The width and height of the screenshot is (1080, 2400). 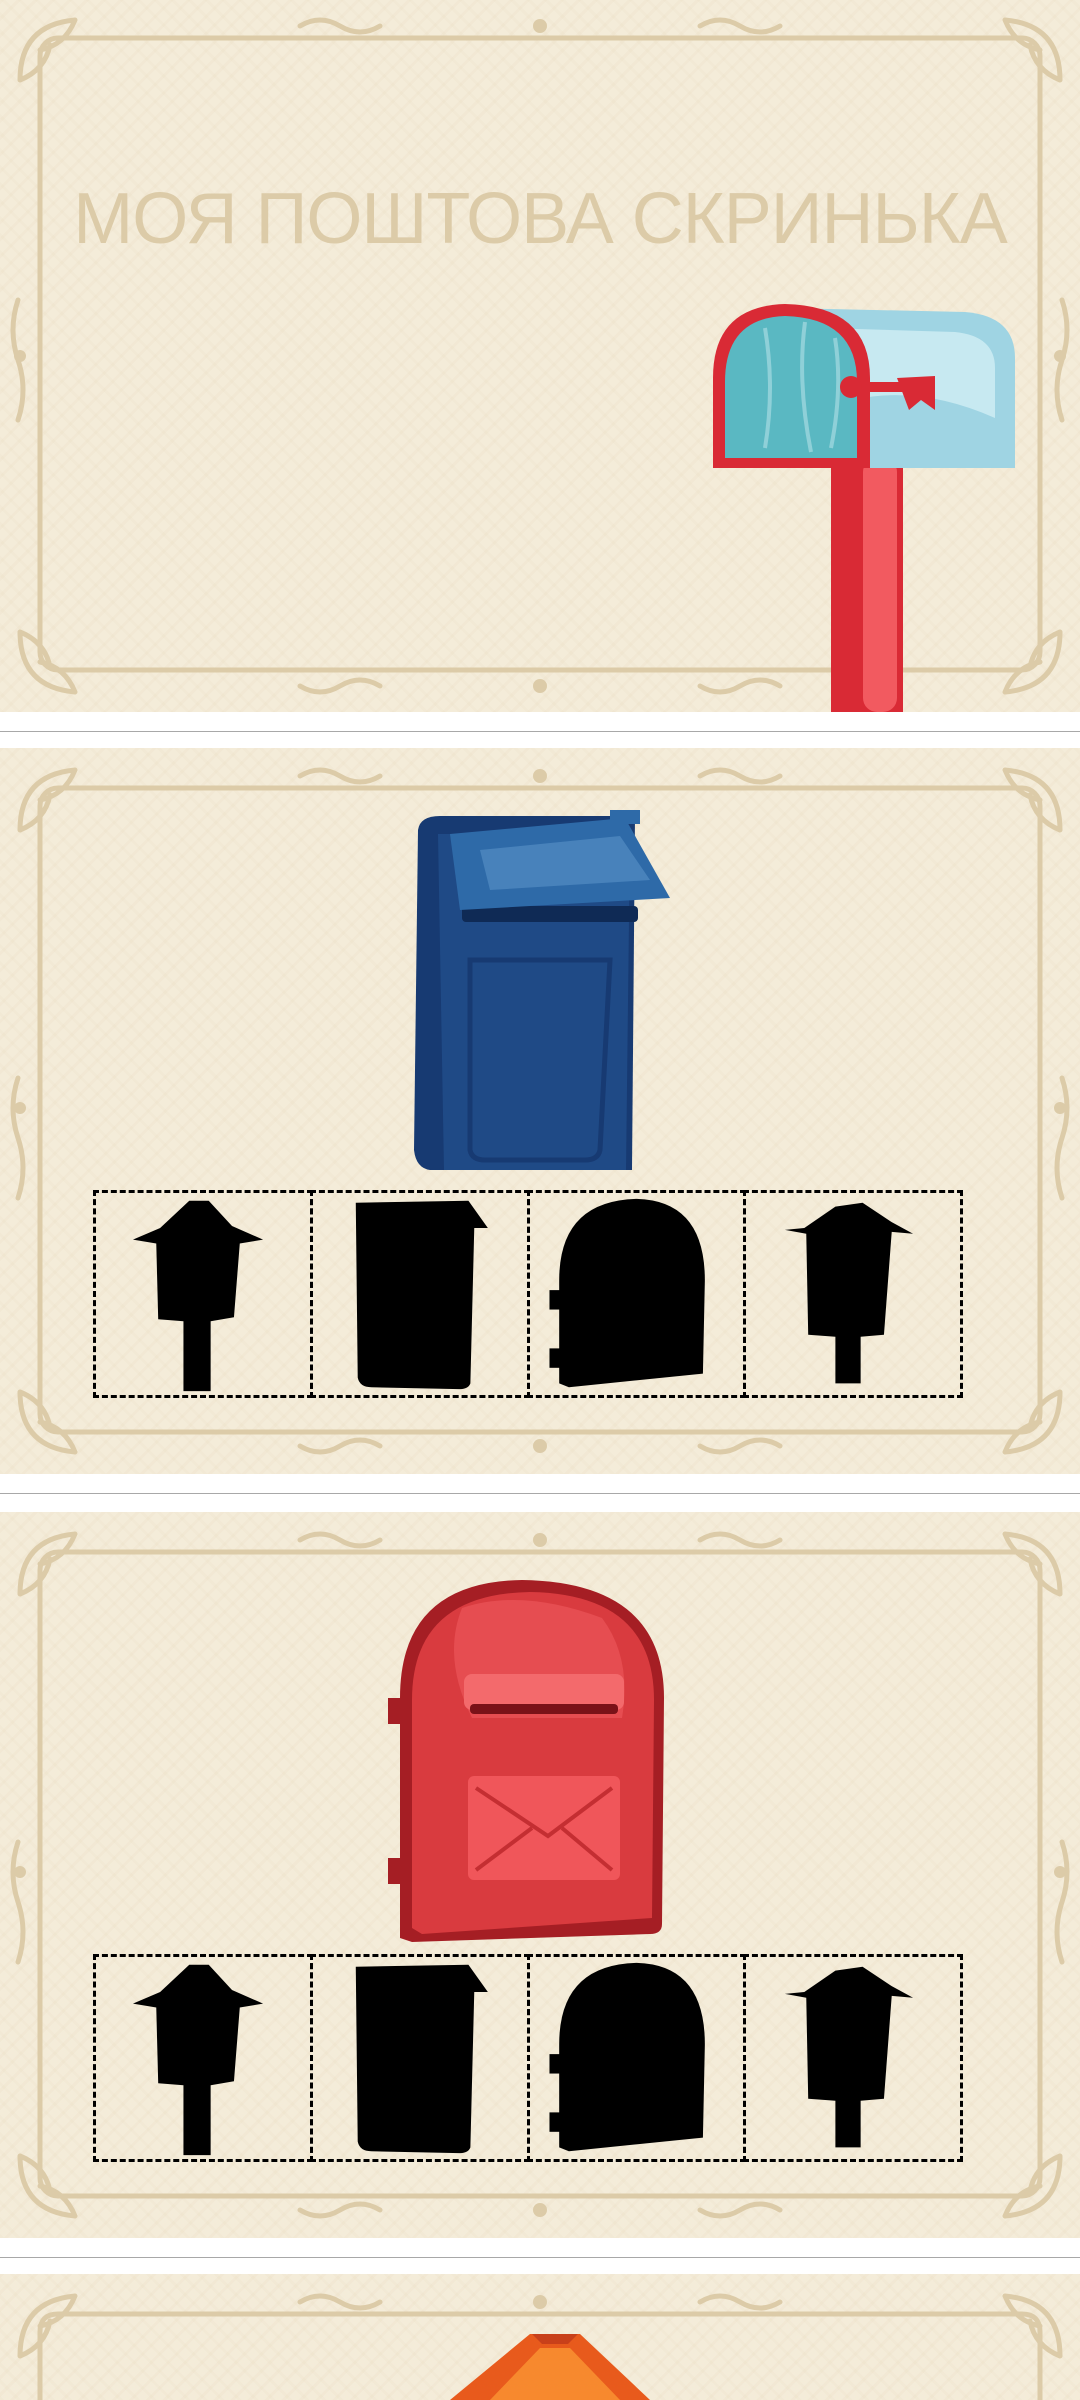 What do you see at coordinates (550, 2367) in the screenshot?
I see `orange-mailbox-illustration` at bounding box center [550, 2367].